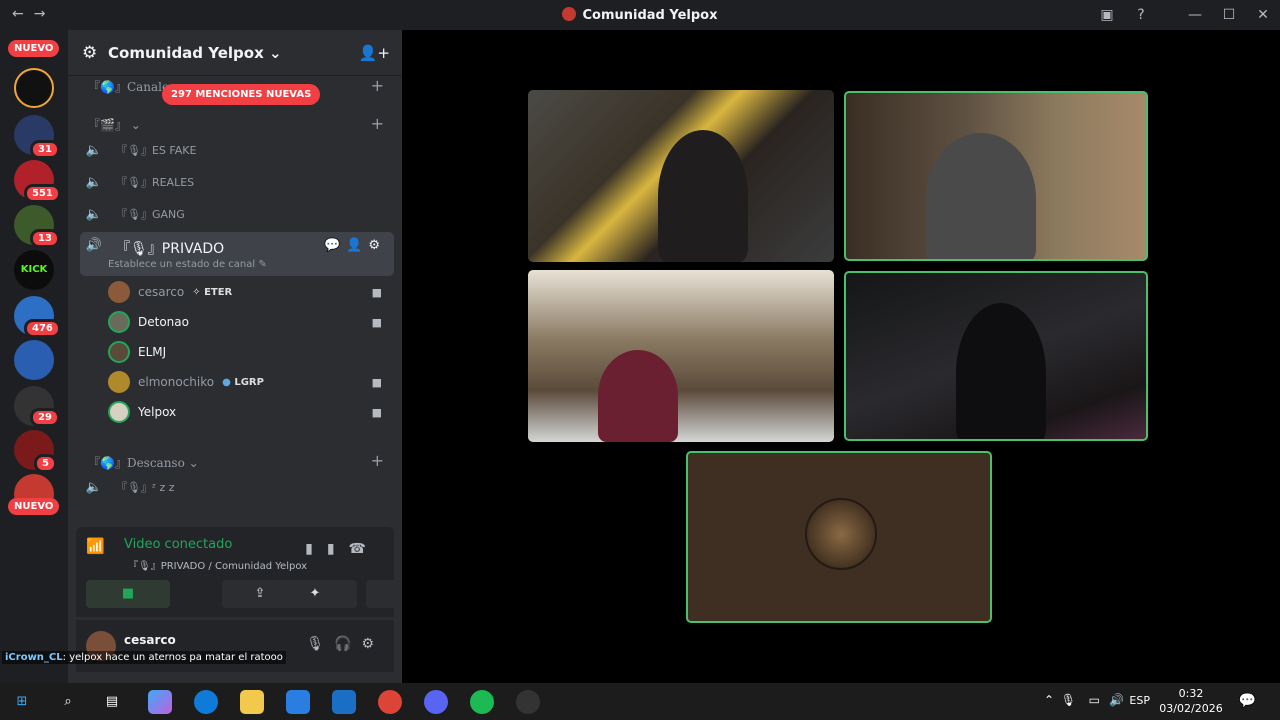 This screenshot has height=720, width=1280. Describe the element at coordinates (640, 701) in the screenshot. I see `windows-taskbar: ⊞ ⌕ ▤ ⌃ 🎙 ▭ 🔊 ESP 0:32 03/02/2026 💬` at that location.